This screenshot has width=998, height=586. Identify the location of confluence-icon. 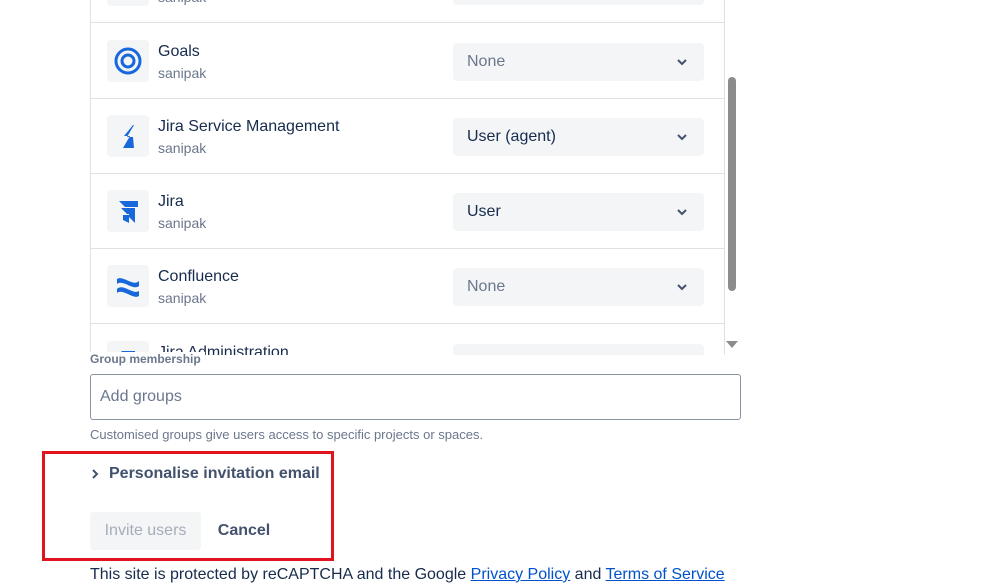
(128, 286).